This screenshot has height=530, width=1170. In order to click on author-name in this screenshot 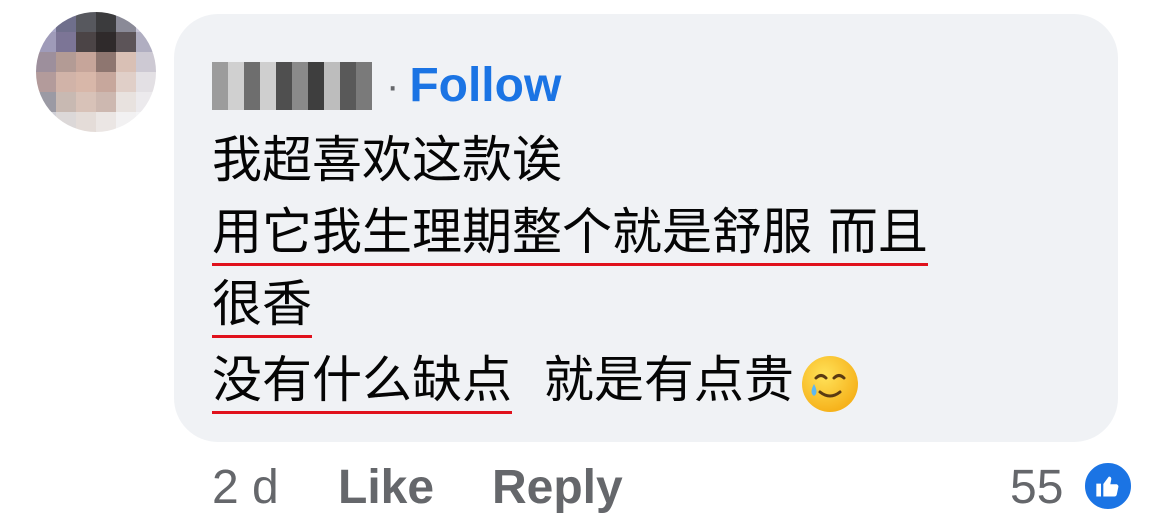, I will do `click(292, 86)`.